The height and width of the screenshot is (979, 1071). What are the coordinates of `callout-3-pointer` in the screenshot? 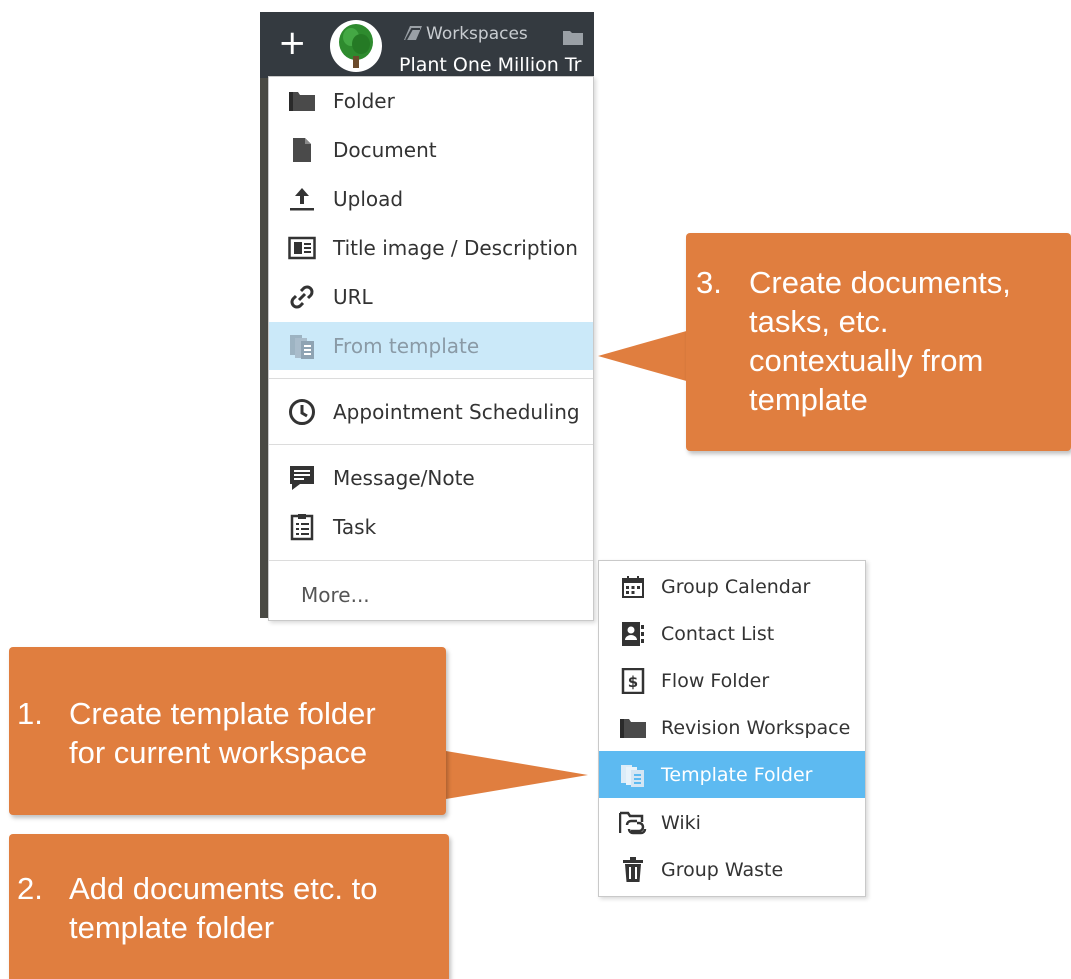 It's located at (644, 356).